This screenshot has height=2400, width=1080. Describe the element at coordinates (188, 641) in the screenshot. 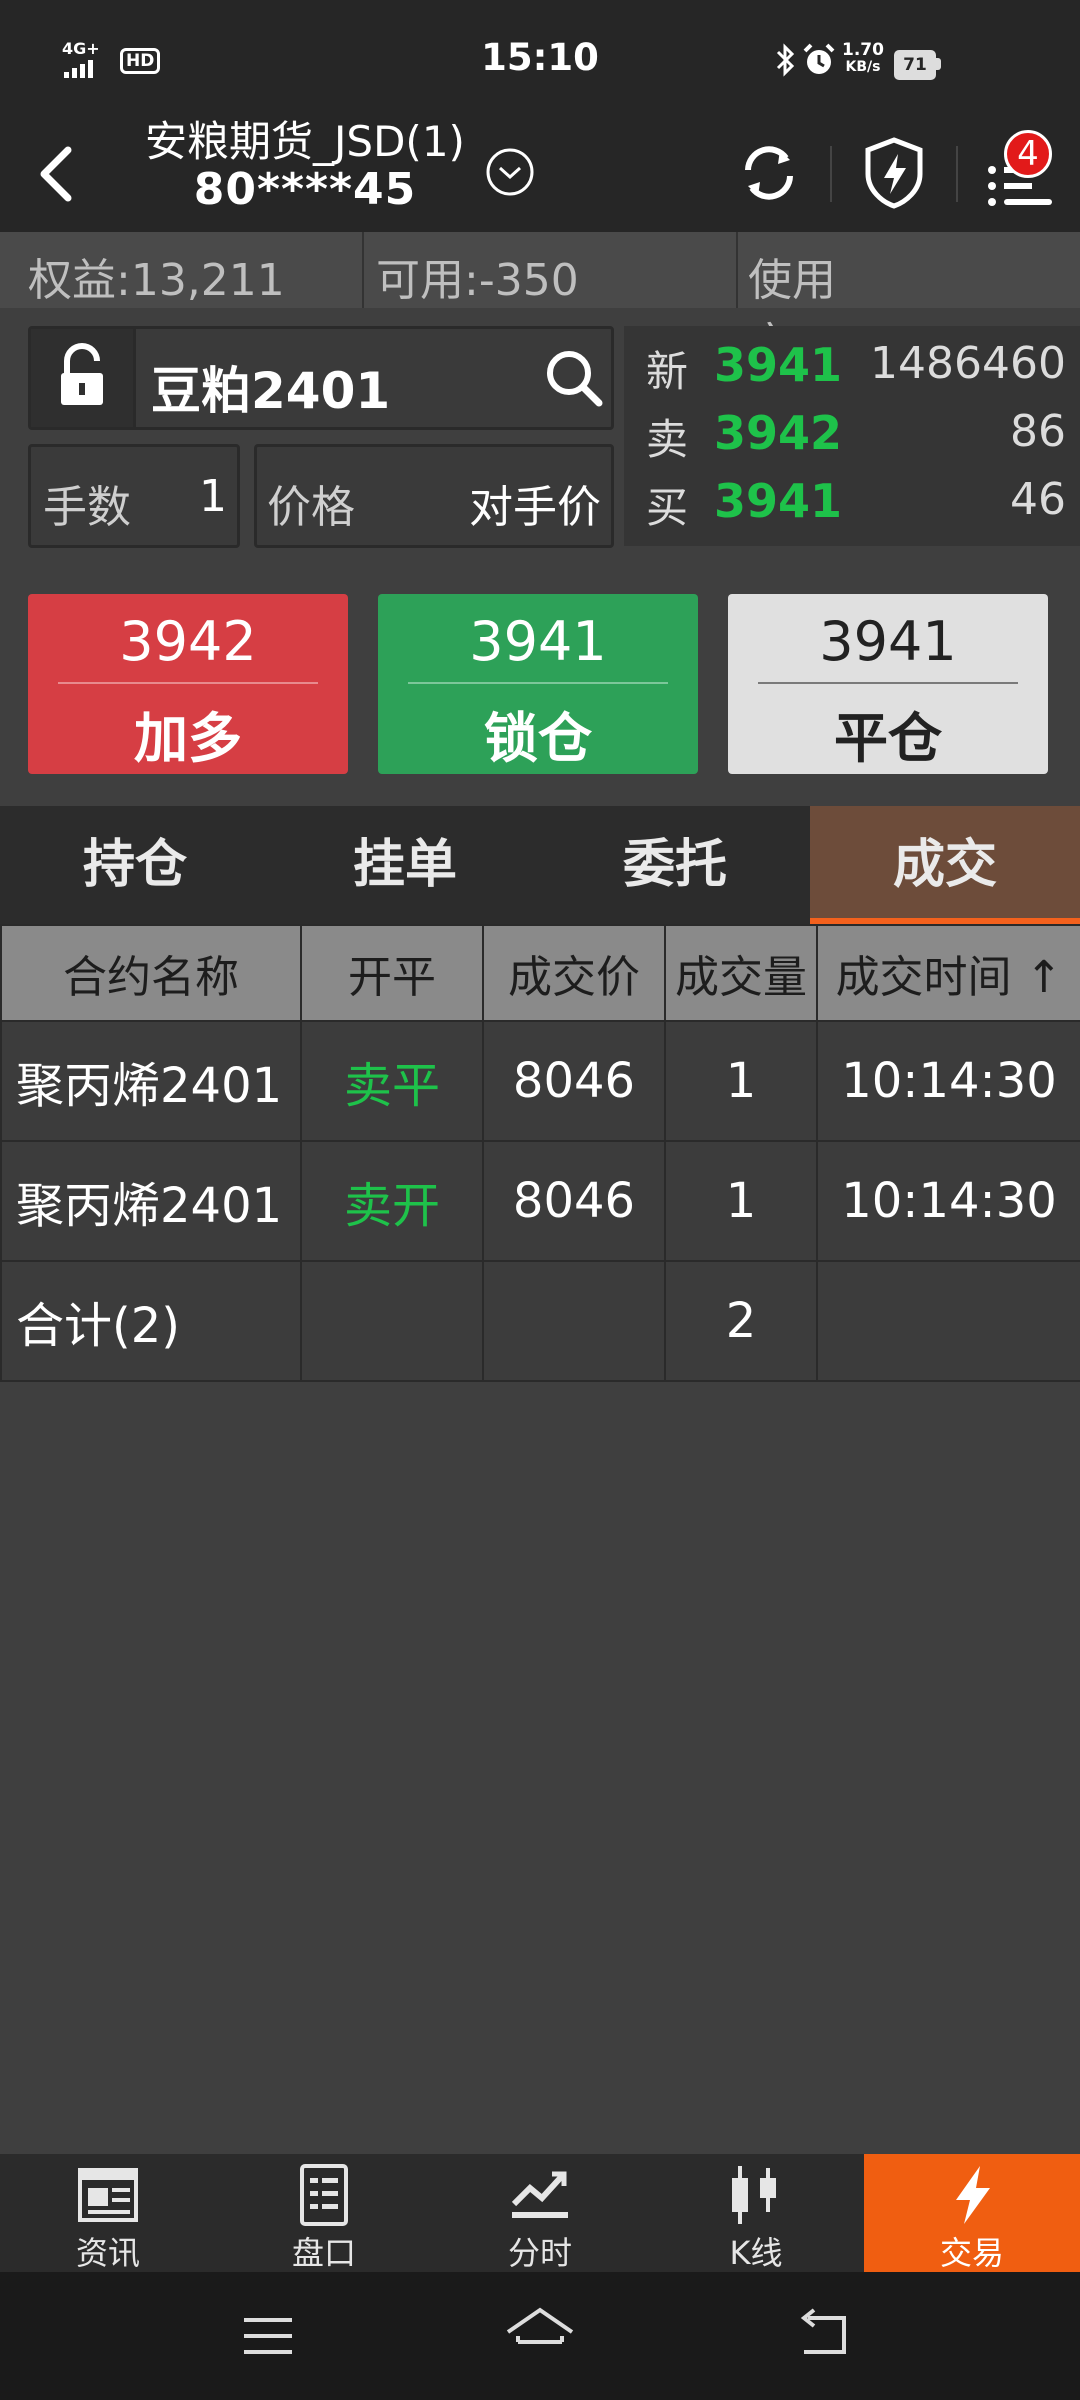

I see `buy-price: 3942` at that location.